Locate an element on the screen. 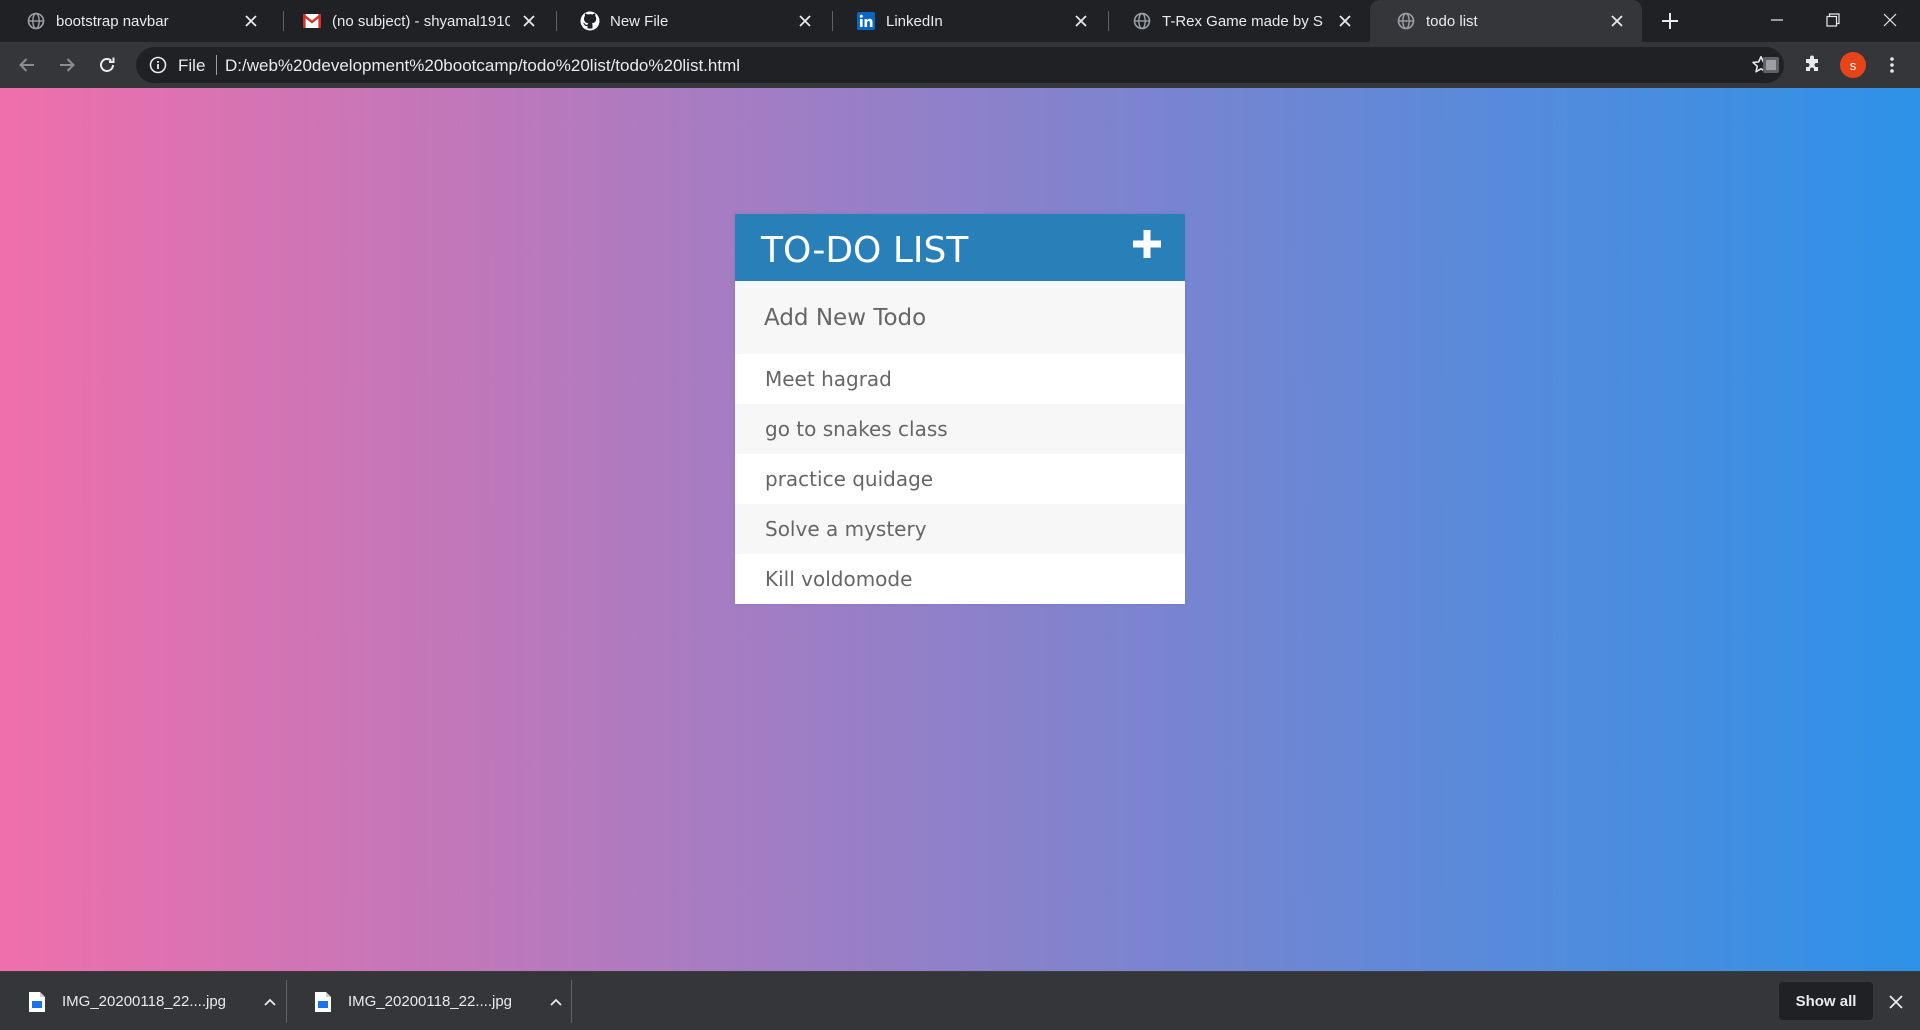 The height and width of the screenshot is (1030, 1920). back-button is located at coordinates (27, 65).